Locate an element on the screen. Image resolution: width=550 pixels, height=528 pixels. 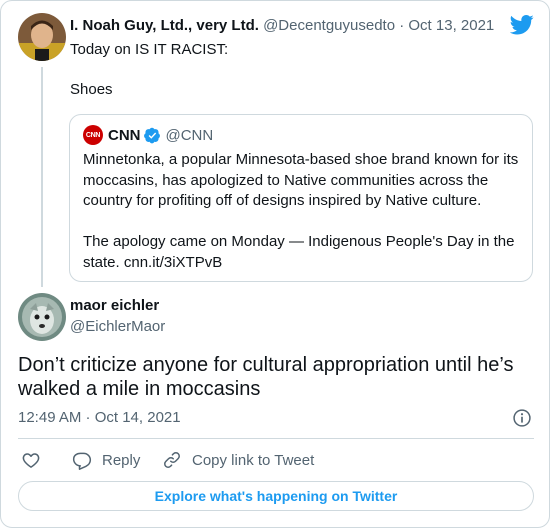
copy-link-label: Copy link to Tweet is located at coordinates (253, 460).